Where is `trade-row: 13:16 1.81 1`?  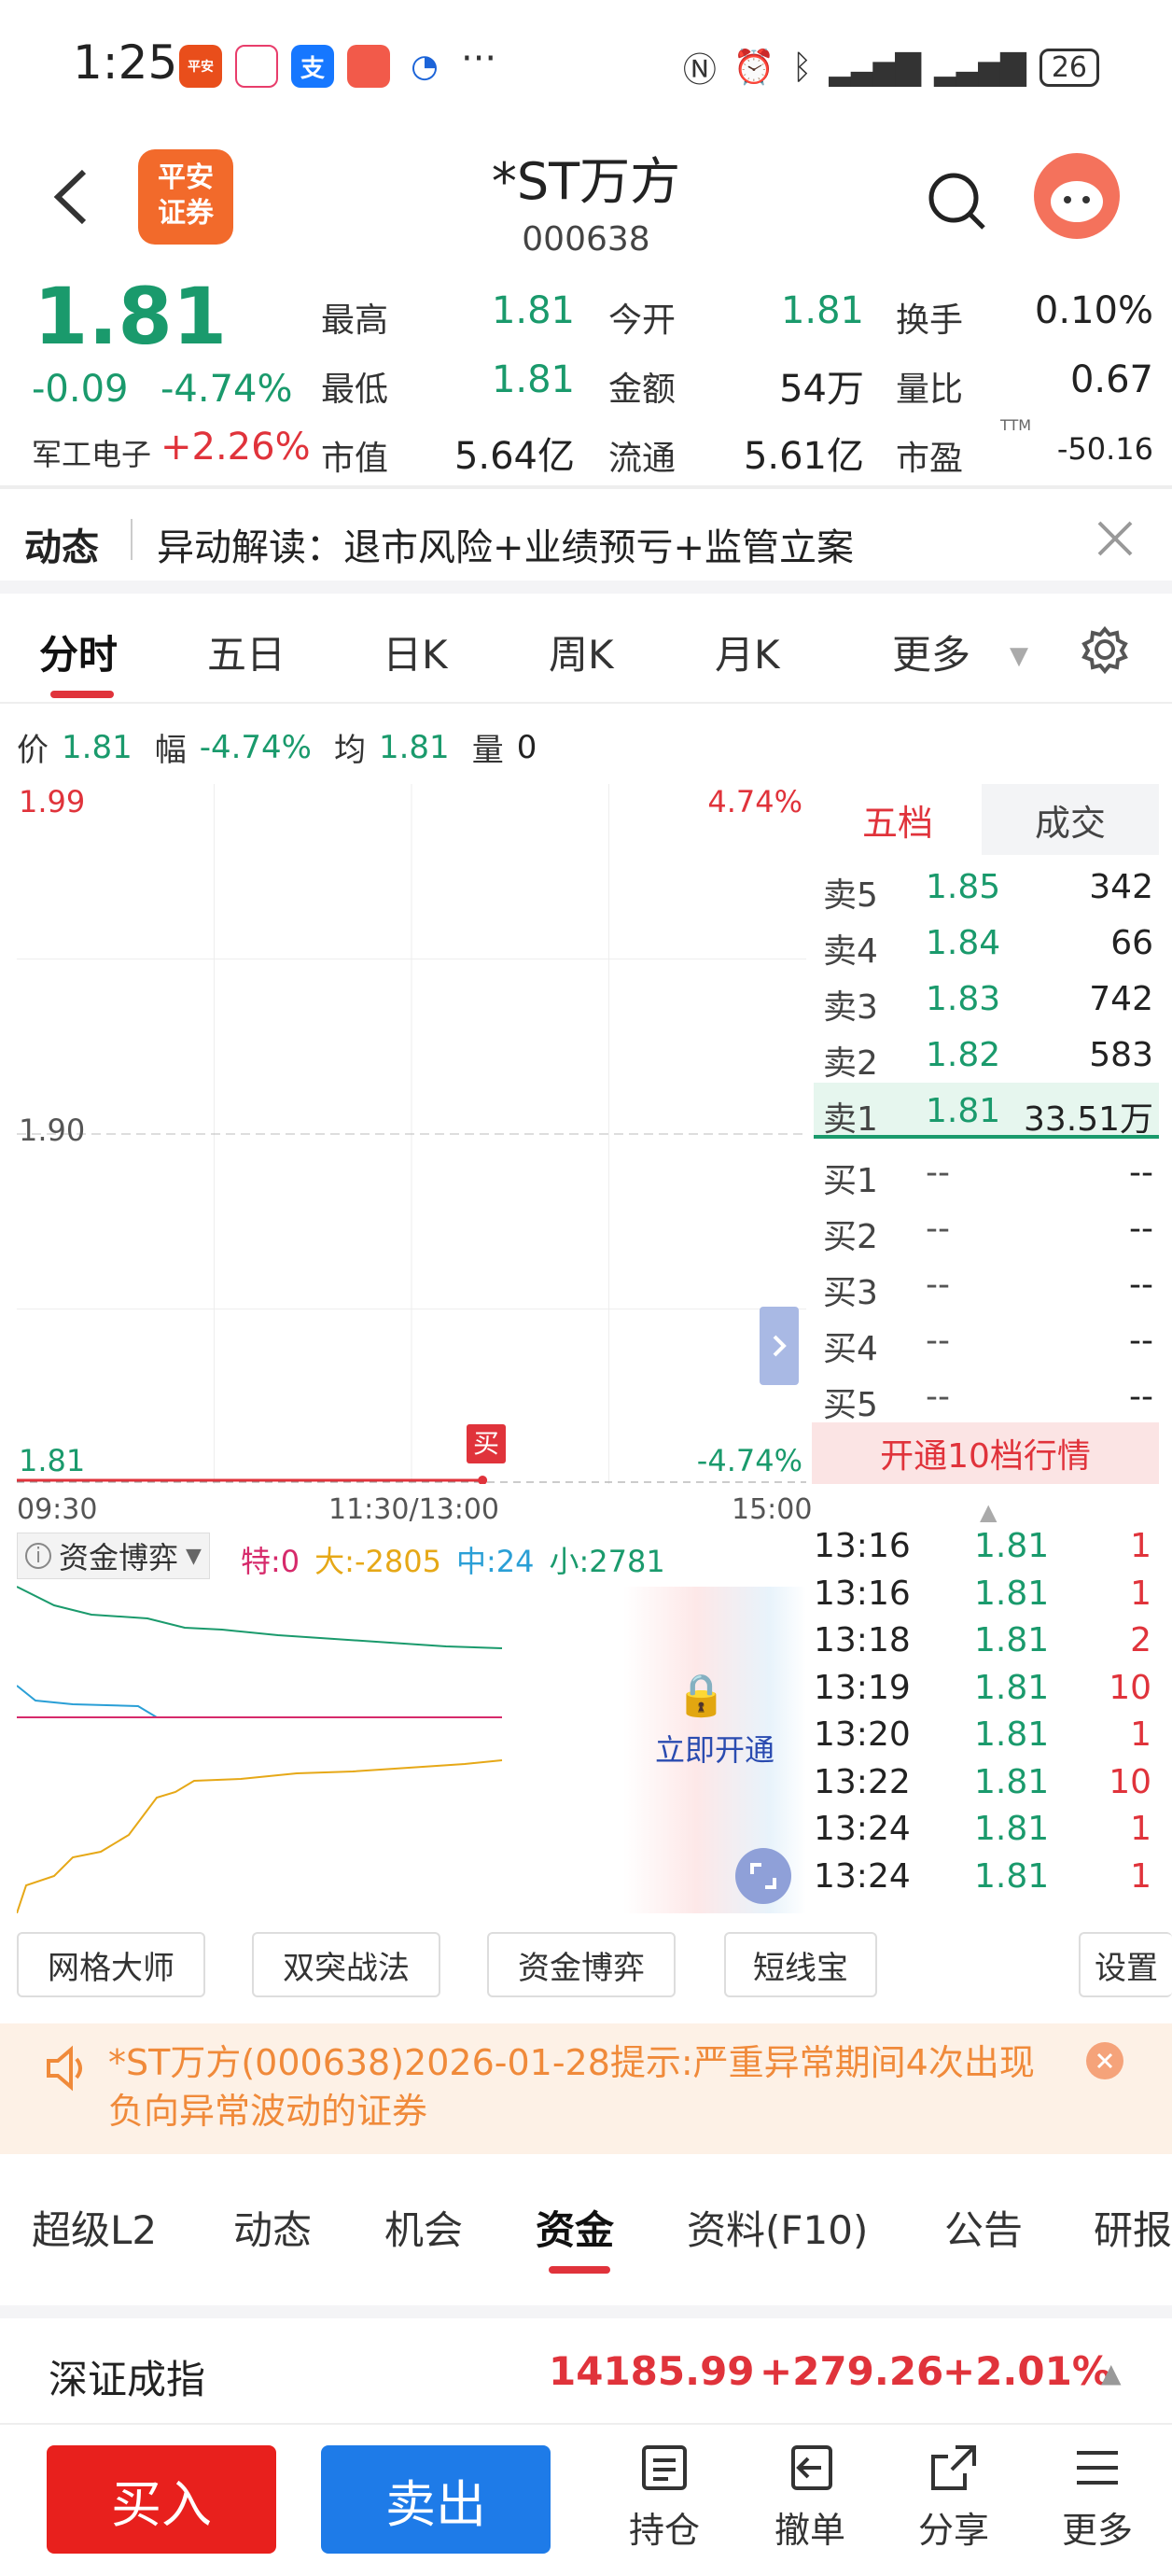
trade-row: 13:16 1.81 1 is located at coordinates (986, 1550).